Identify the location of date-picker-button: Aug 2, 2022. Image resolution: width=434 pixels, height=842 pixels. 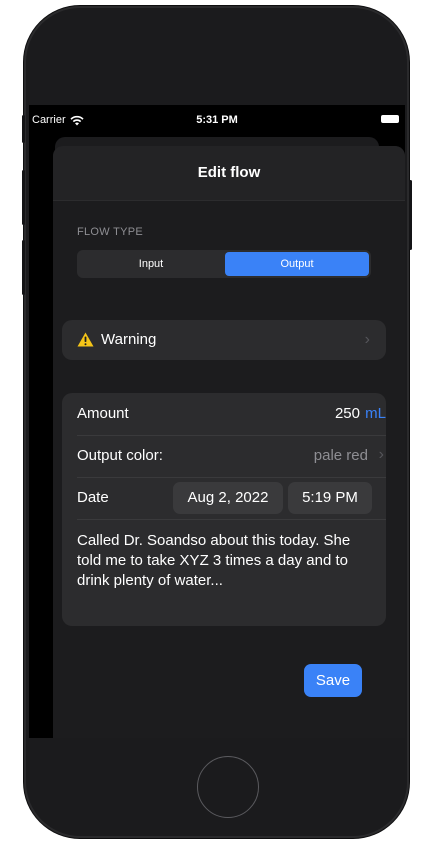
(228, 498).